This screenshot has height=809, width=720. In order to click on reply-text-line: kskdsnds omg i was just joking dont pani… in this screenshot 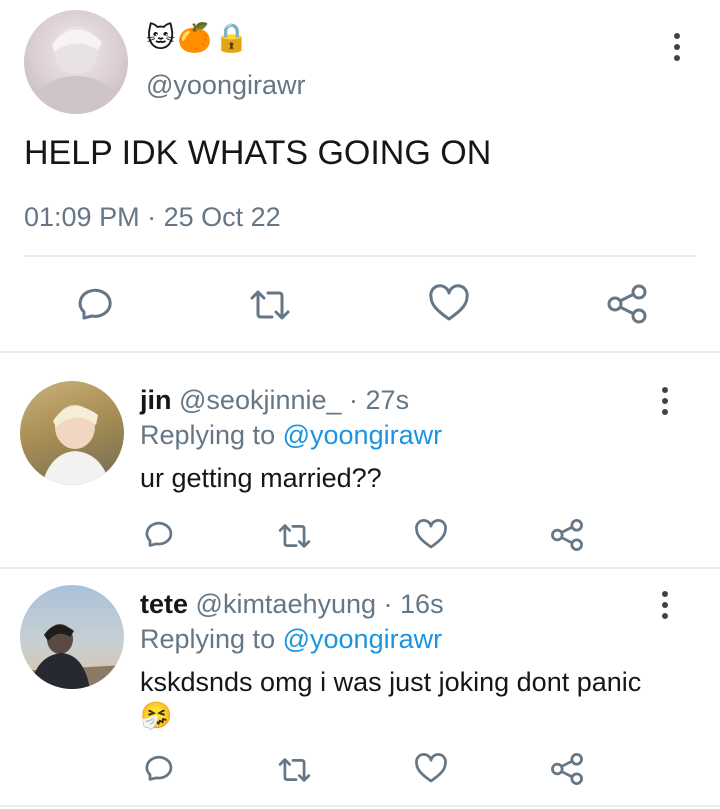, I will do `click(391, 682)`.